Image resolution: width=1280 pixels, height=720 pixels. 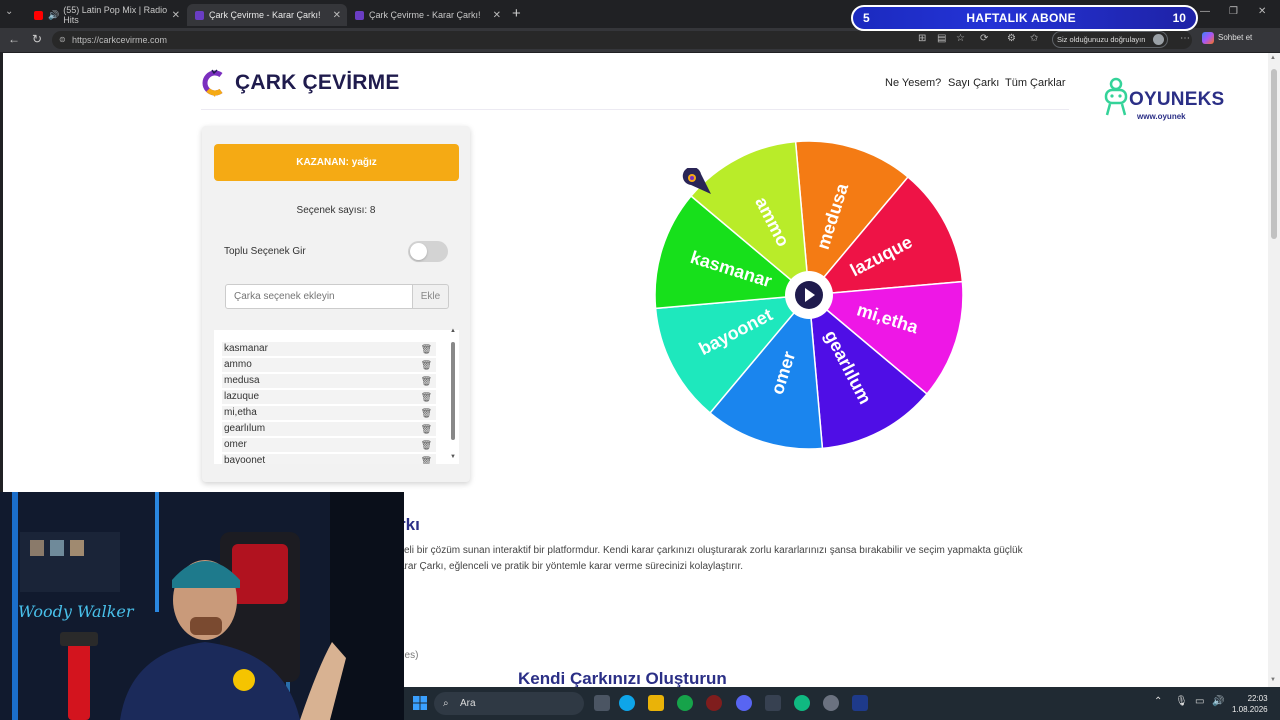 I want to click on file-explorer-icon, so click(x=656, y=703).